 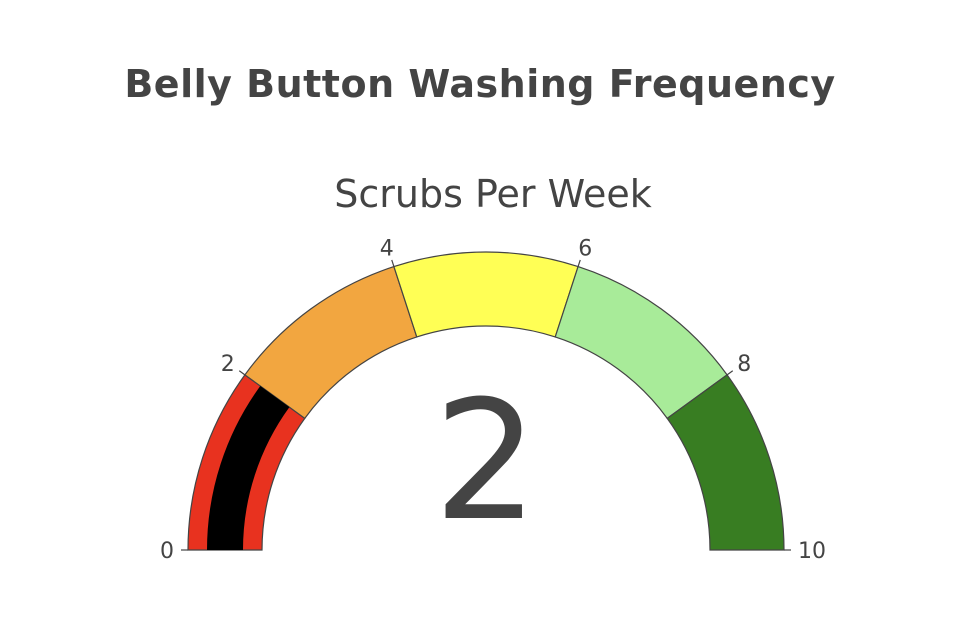 I want to click on gauge-tick-label: 6, so click(x=585, y=249).